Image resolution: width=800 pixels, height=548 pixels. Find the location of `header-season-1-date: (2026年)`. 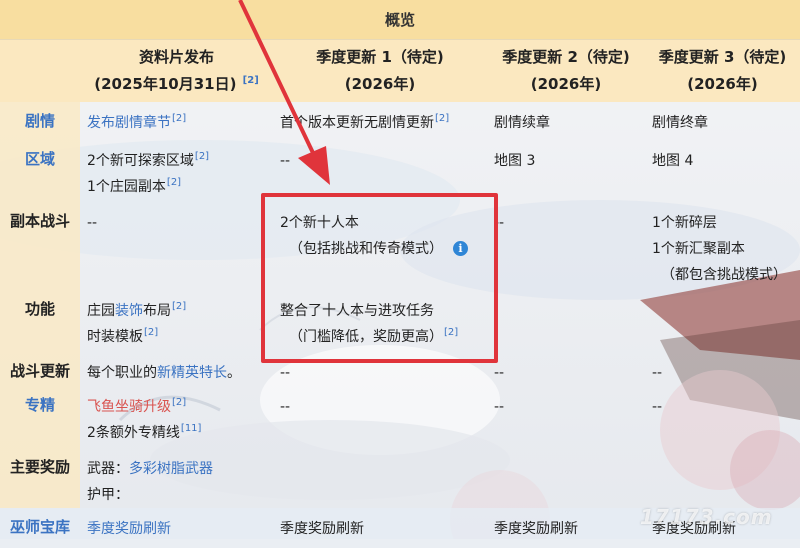

header-season-1-date: (2026年) is located at coordinates (380, 84).